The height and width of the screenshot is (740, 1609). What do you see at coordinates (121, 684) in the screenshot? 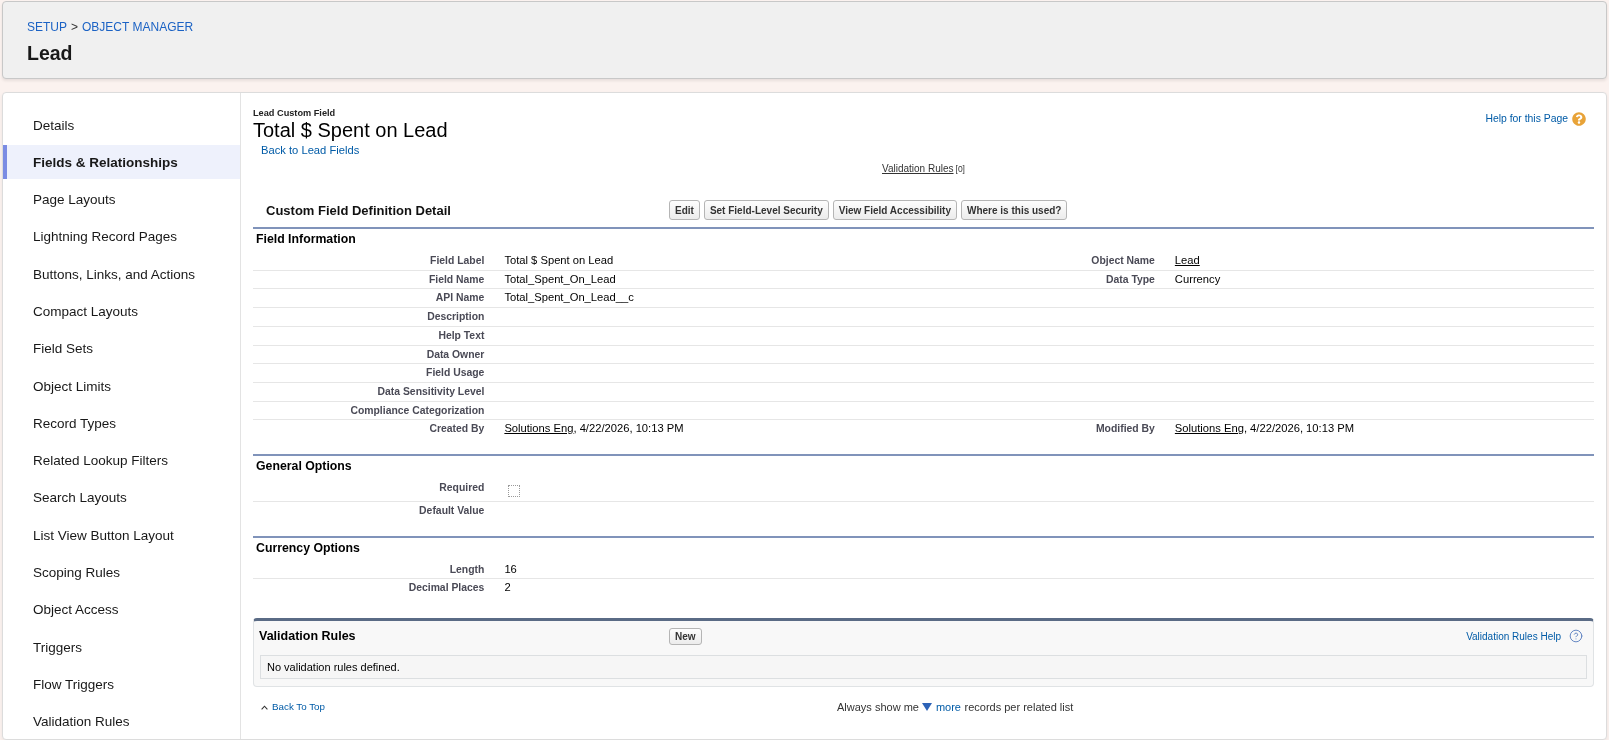
I see `sidebar-item: Flow Triggers` at bounding box center [121, 684].